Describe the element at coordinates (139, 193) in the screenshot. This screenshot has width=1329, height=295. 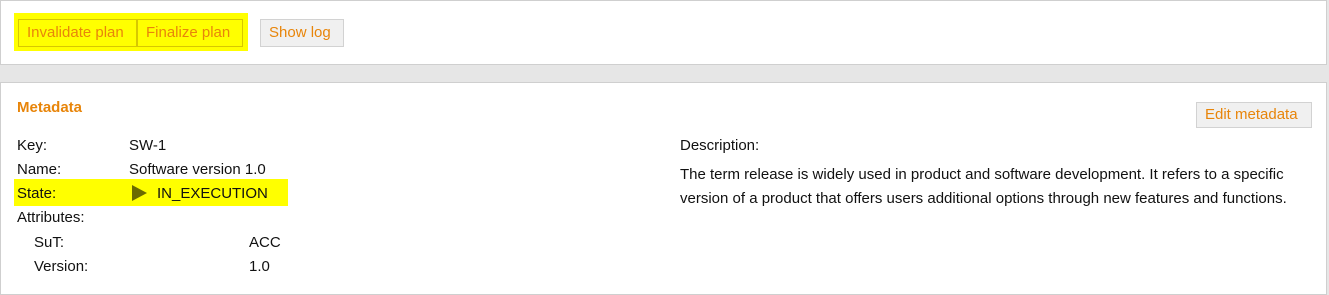
I see `play-icon` at that location.